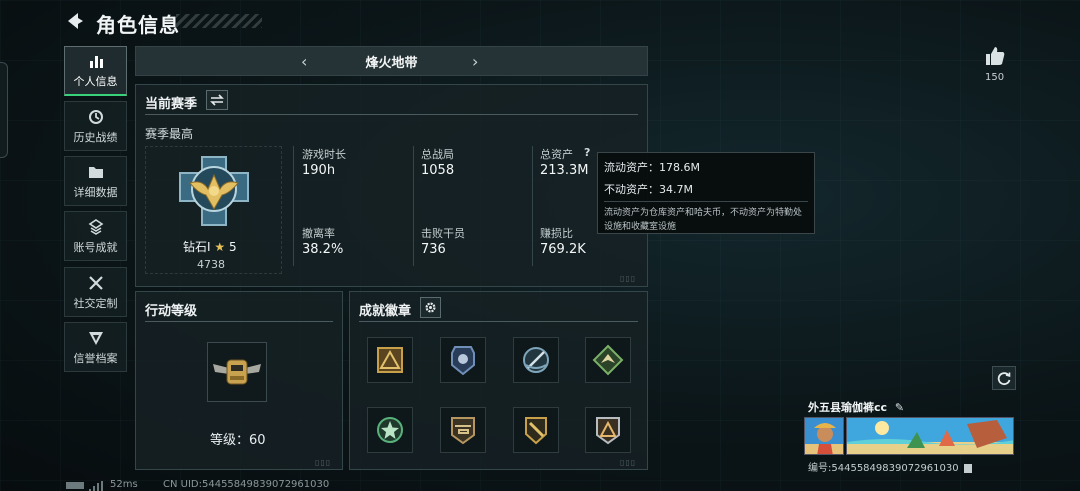 The height and width of the screenshot is (491, 1080). I want to click on history-icon, so click(96, 117).